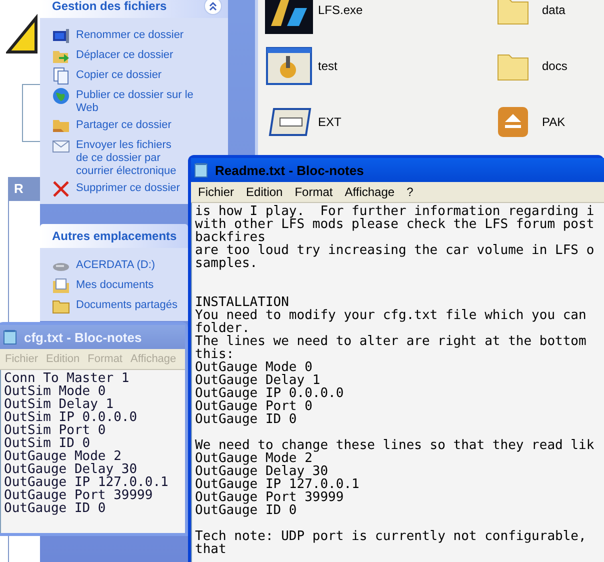 Image resolution: width=604 pixels, height=562 pixels. I want to click on panel-title: Autres emplacements, so click(114, 236).